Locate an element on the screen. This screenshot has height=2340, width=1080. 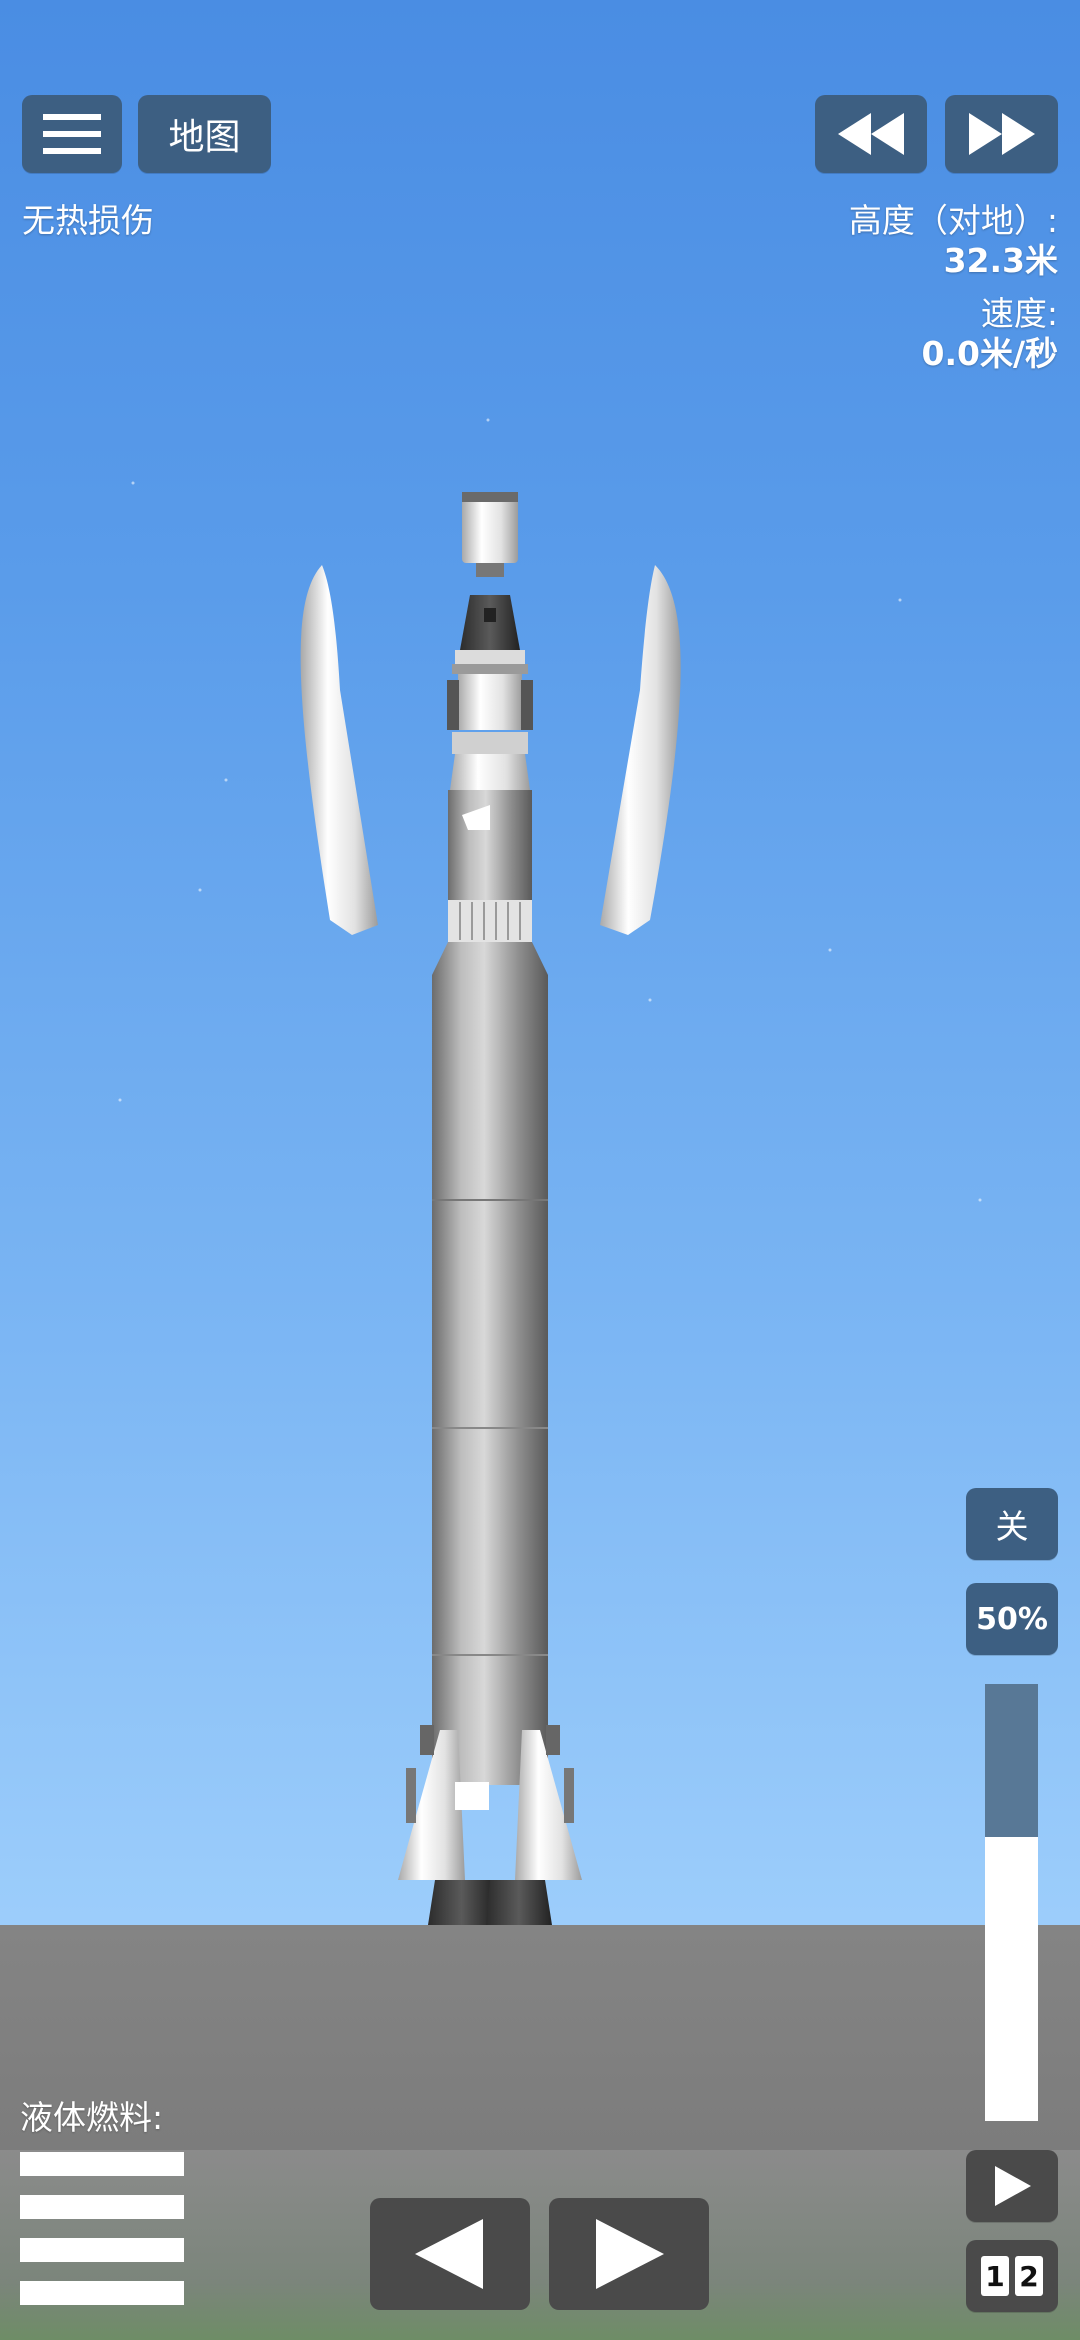
next-button is located at coordinates (629, 2254).